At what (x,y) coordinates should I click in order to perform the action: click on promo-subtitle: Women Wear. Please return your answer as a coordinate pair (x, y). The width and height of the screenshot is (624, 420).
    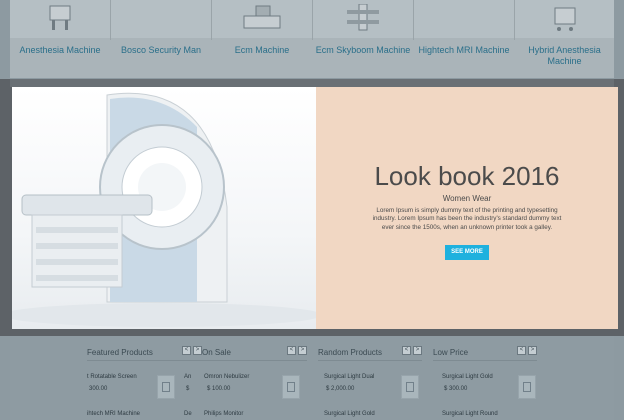
    Looking at the image, I should click on (467, 198).